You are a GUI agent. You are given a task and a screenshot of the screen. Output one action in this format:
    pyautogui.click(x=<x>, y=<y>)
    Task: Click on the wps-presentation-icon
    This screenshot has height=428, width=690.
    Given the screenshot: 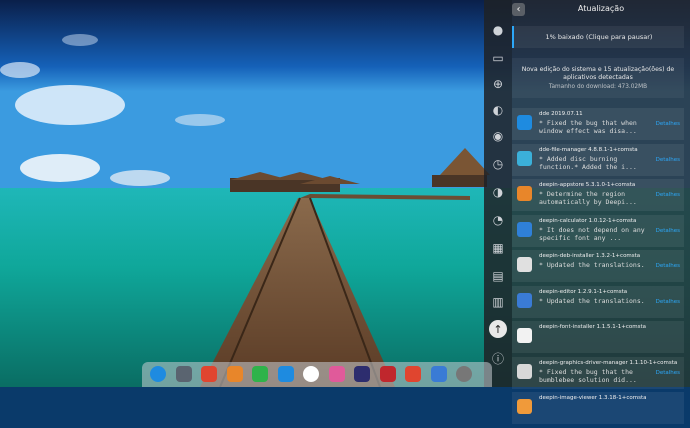 What is the action you would take?
    pyautogui.click(x=413, y=374)
    